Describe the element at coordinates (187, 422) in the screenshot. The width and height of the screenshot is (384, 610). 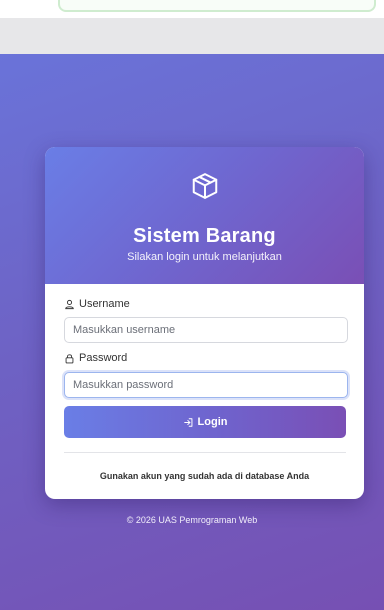
I see `sign-in-icon` at that location.